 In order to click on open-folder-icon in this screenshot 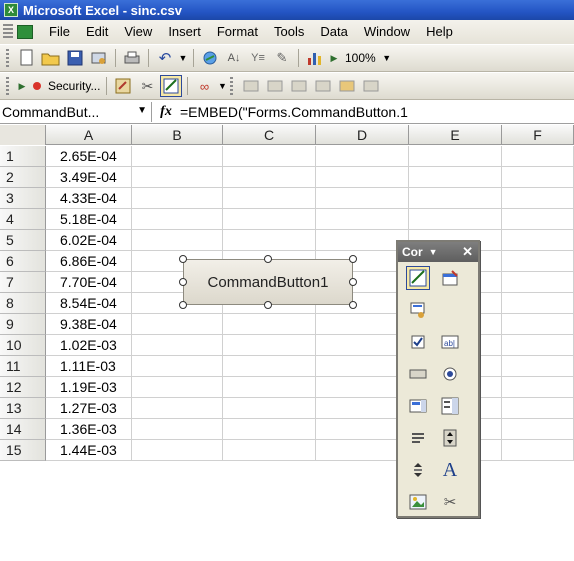, I will do `click(51, 58)`.